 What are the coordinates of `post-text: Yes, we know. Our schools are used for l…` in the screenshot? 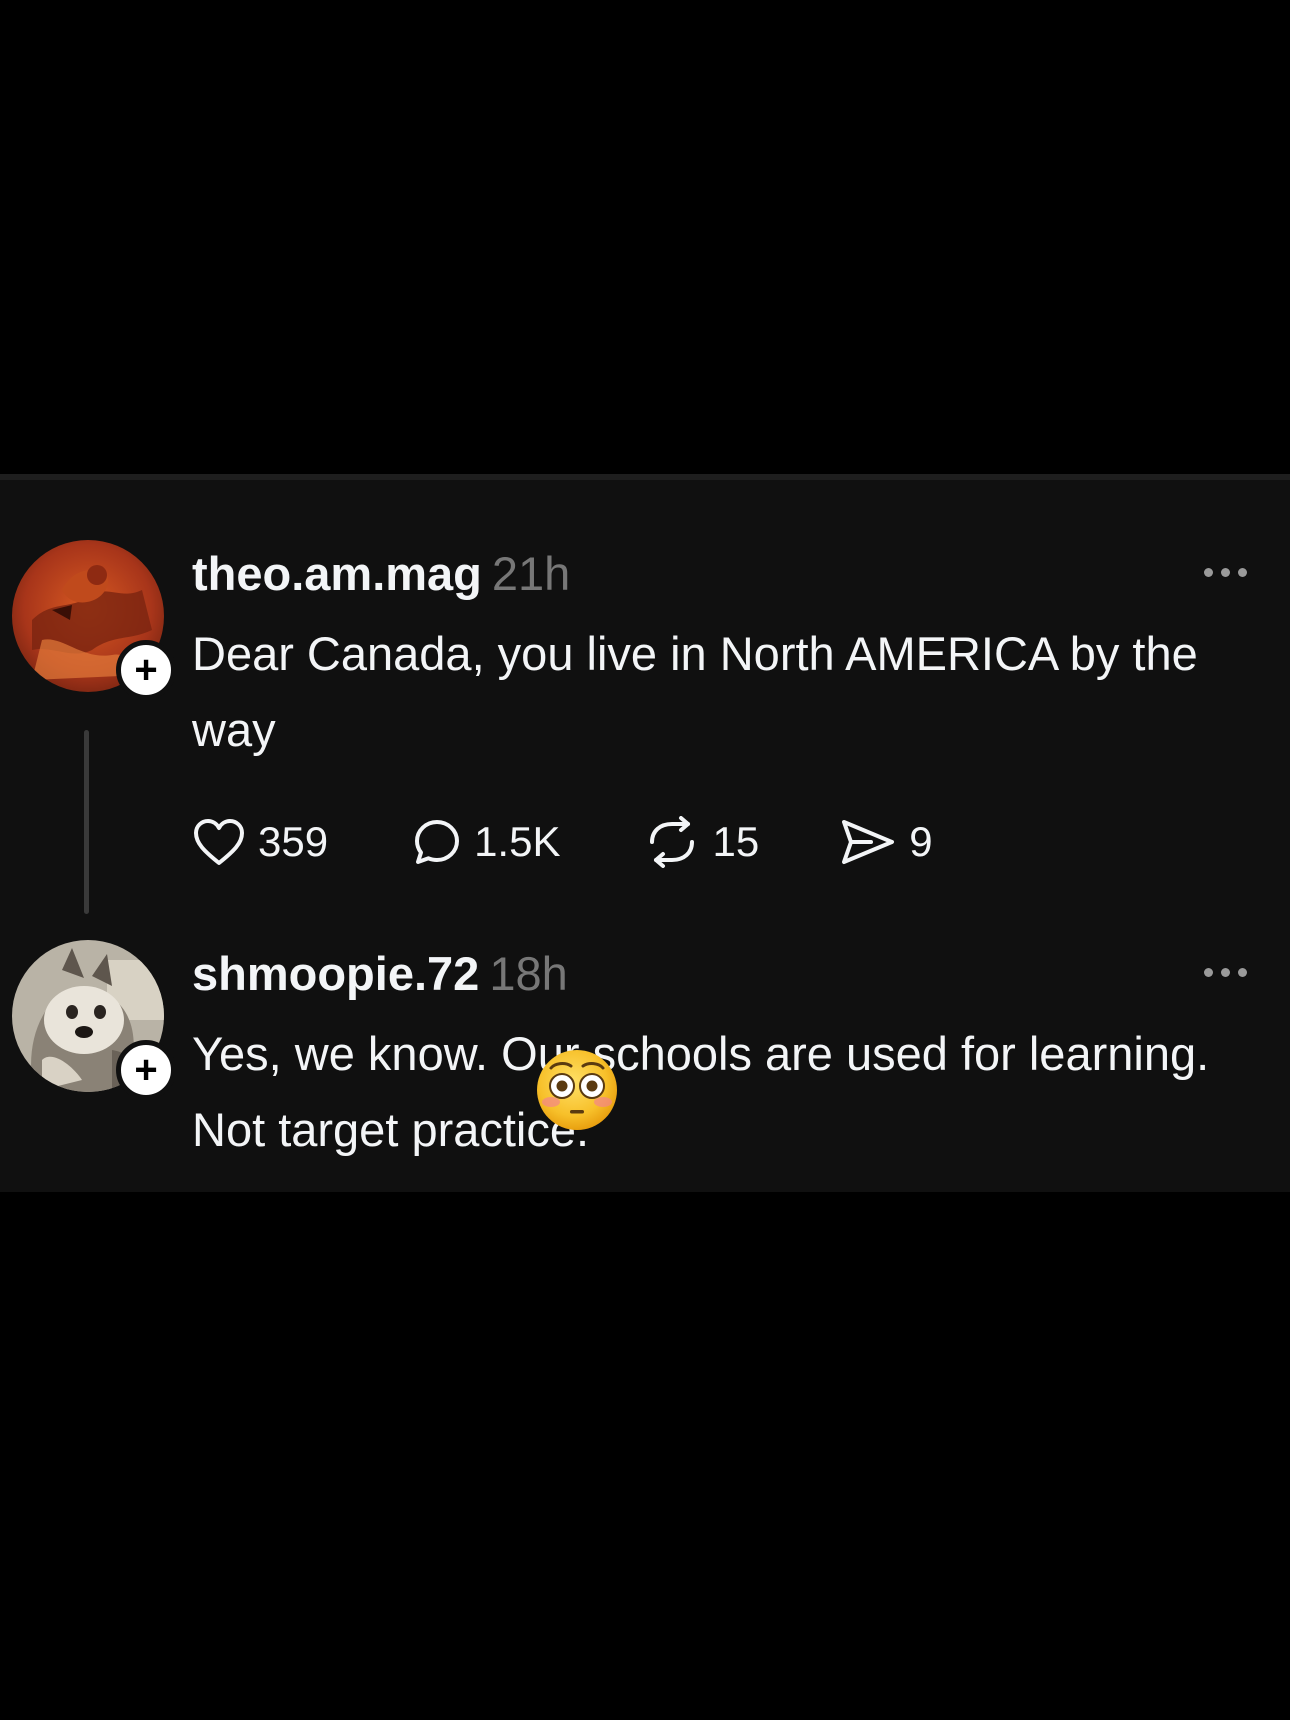 It's located at (701, 1091).